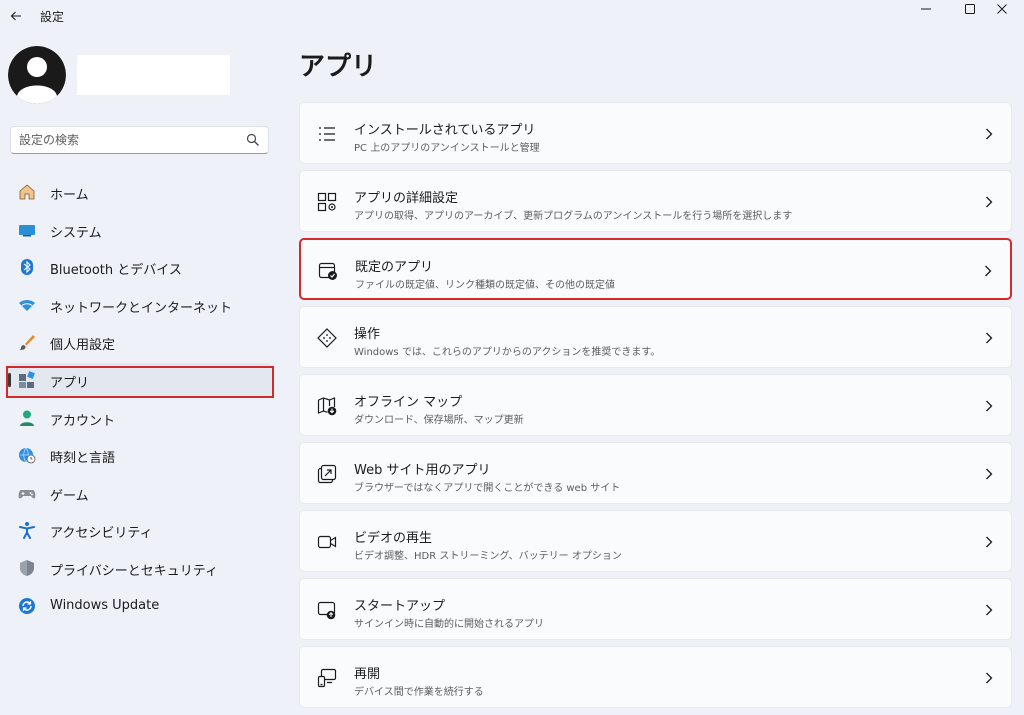 The width and height of the screenshot is (1024, 715). What do you see at coordinates (27, 418) in the screenshot?
I see `account-icon` at bounding box center [27, 418].